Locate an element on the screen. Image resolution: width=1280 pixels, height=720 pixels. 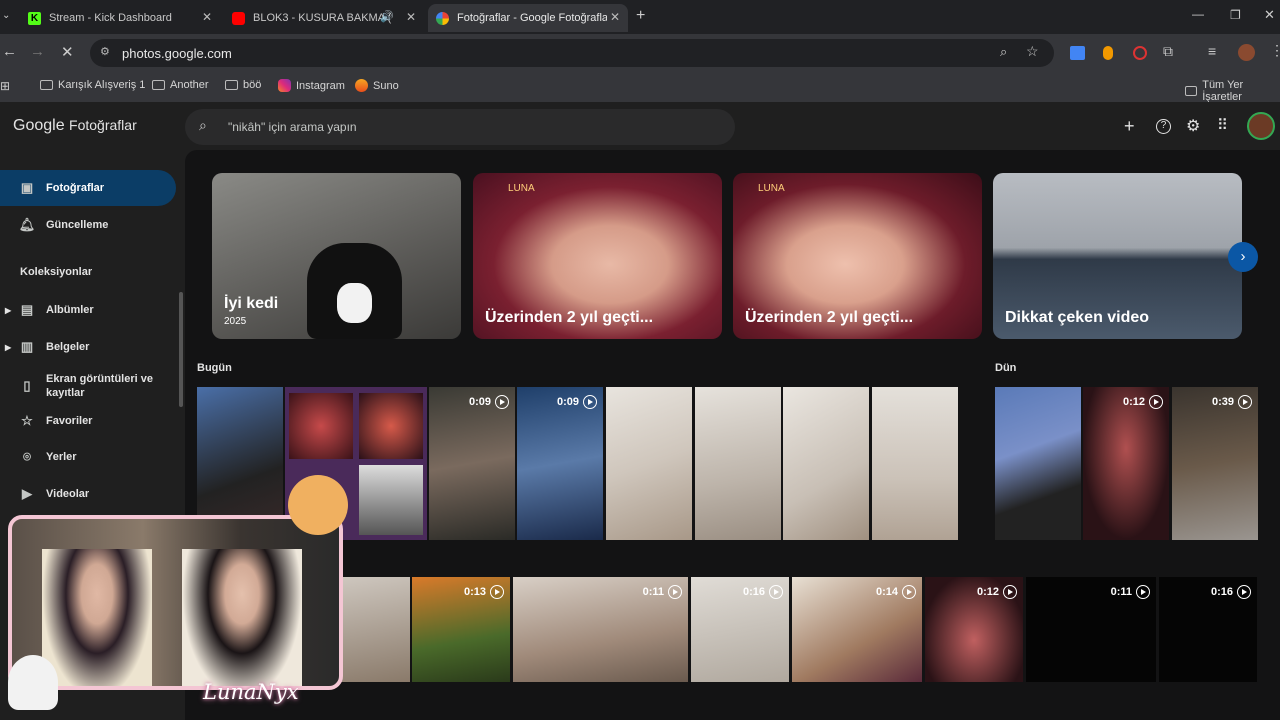
new-tab-button: + is located at coordinates (640, 16).